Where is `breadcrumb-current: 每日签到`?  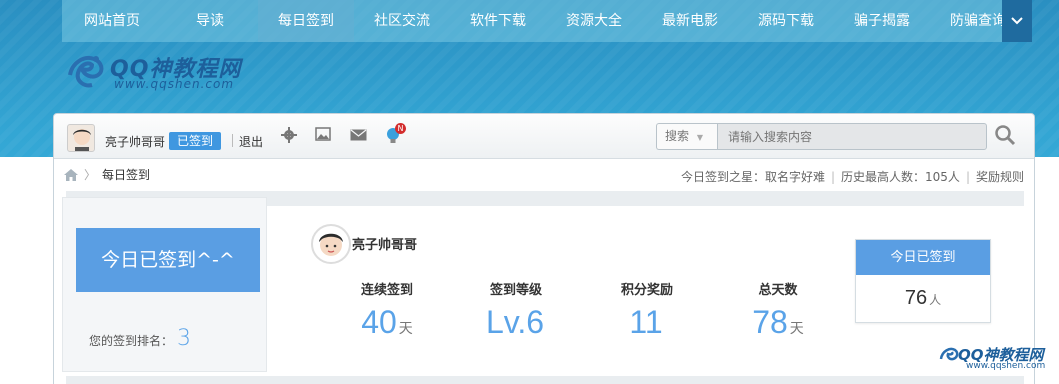
breadcrumb-current: 每日签到 is located at coordinates (126, 174).